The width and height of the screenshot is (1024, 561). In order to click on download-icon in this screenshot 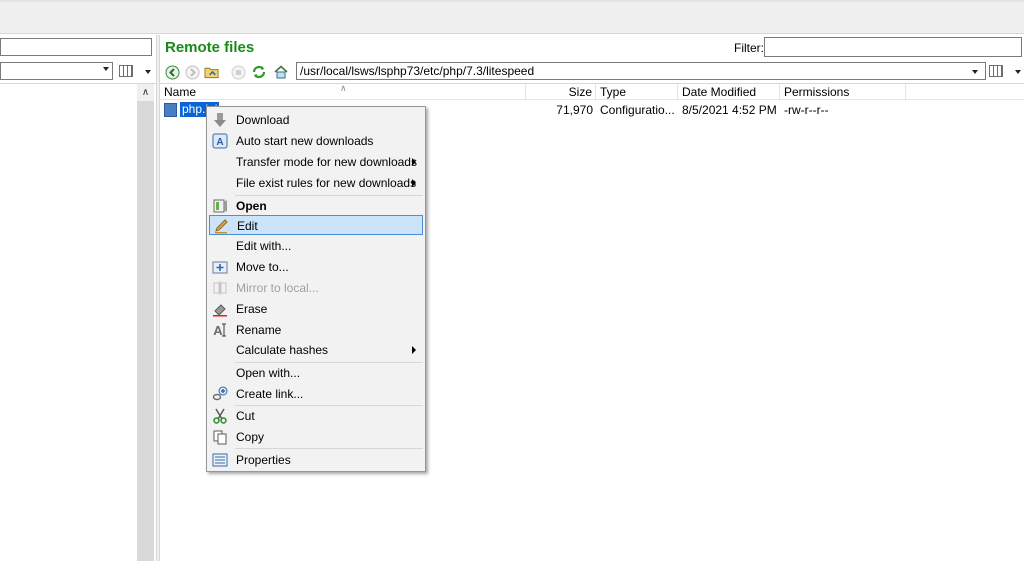, I will do `click(220, 120)`.